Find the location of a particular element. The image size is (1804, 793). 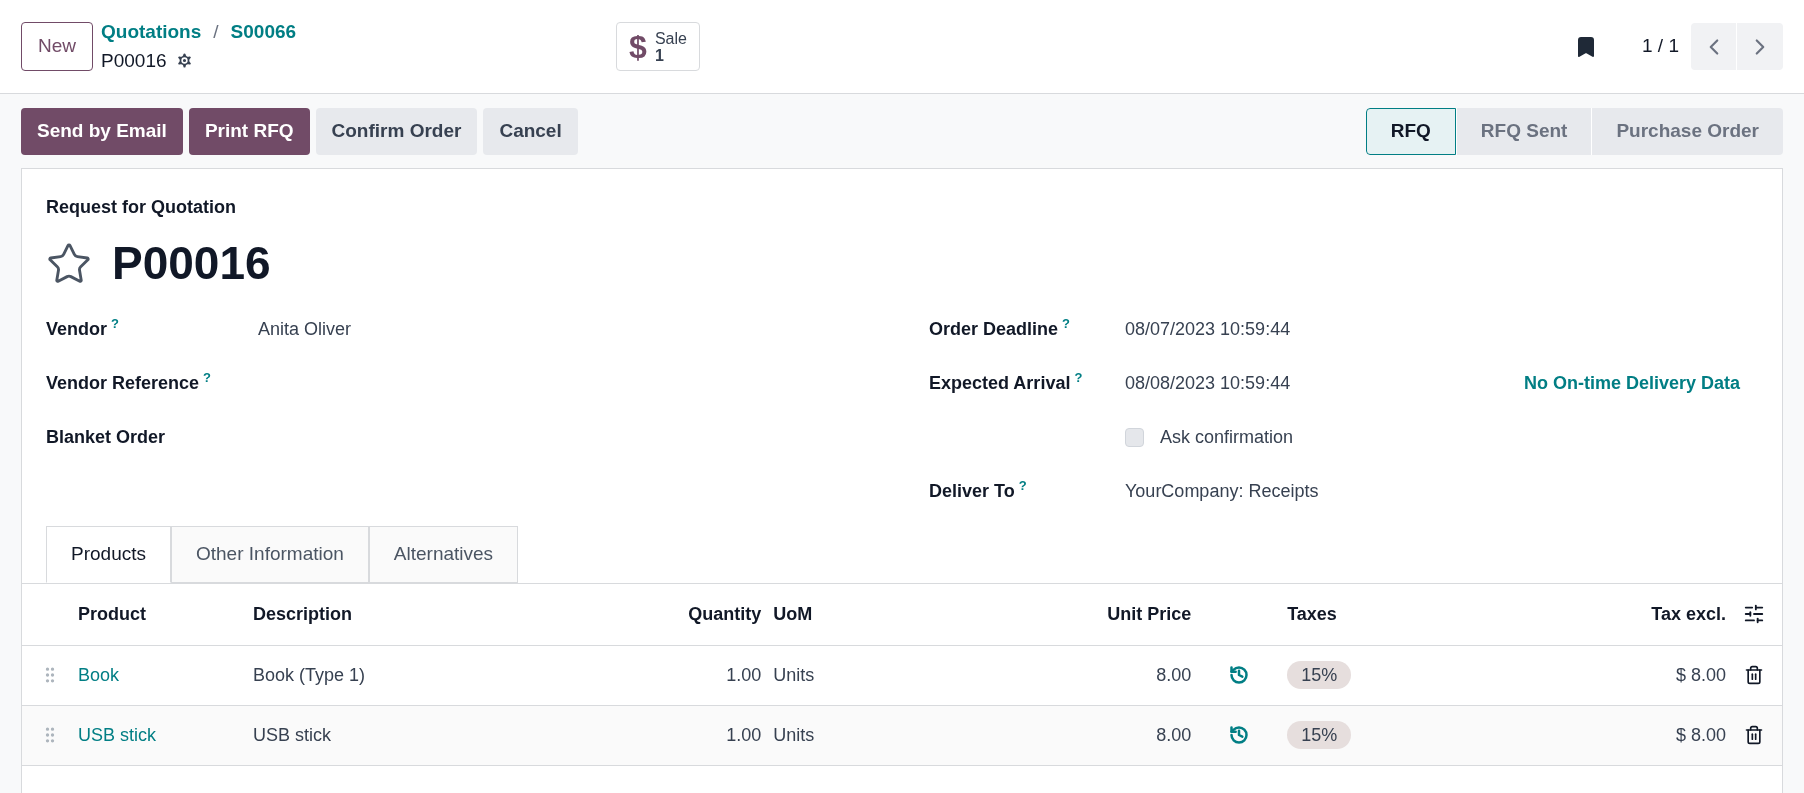

notebook-tab: Alternatives is located at coordinates (443, 554).